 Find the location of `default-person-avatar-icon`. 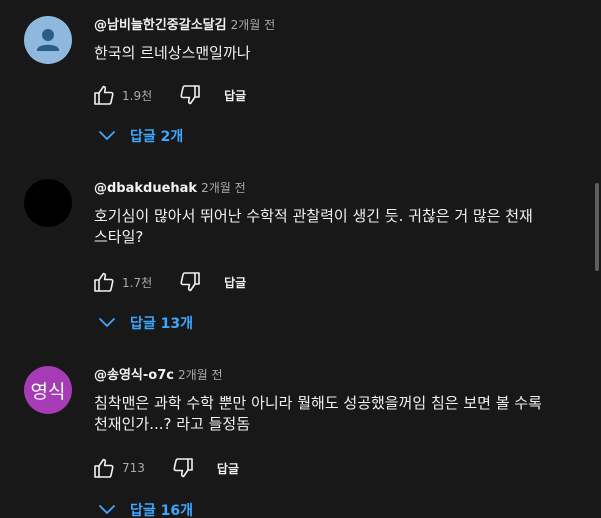

default-person-avatar-icon is located at coordinates (48, 40).